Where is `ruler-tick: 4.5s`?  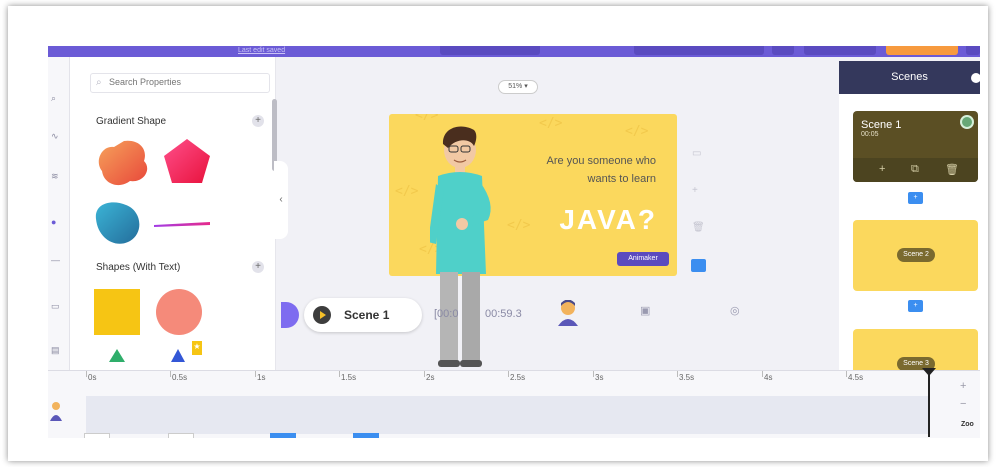
ruler-tick: 4.5s is located at coordinates (856, 377).